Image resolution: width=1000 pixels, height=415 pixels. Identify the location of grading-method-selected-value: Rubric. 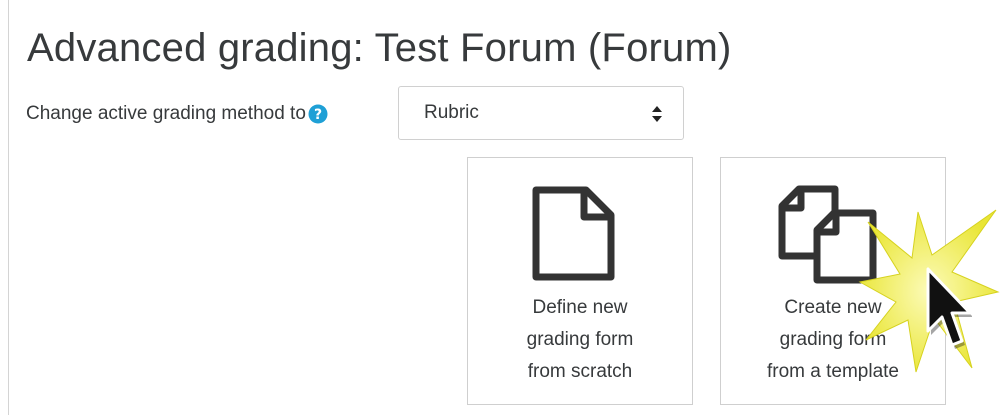
(451, 112).